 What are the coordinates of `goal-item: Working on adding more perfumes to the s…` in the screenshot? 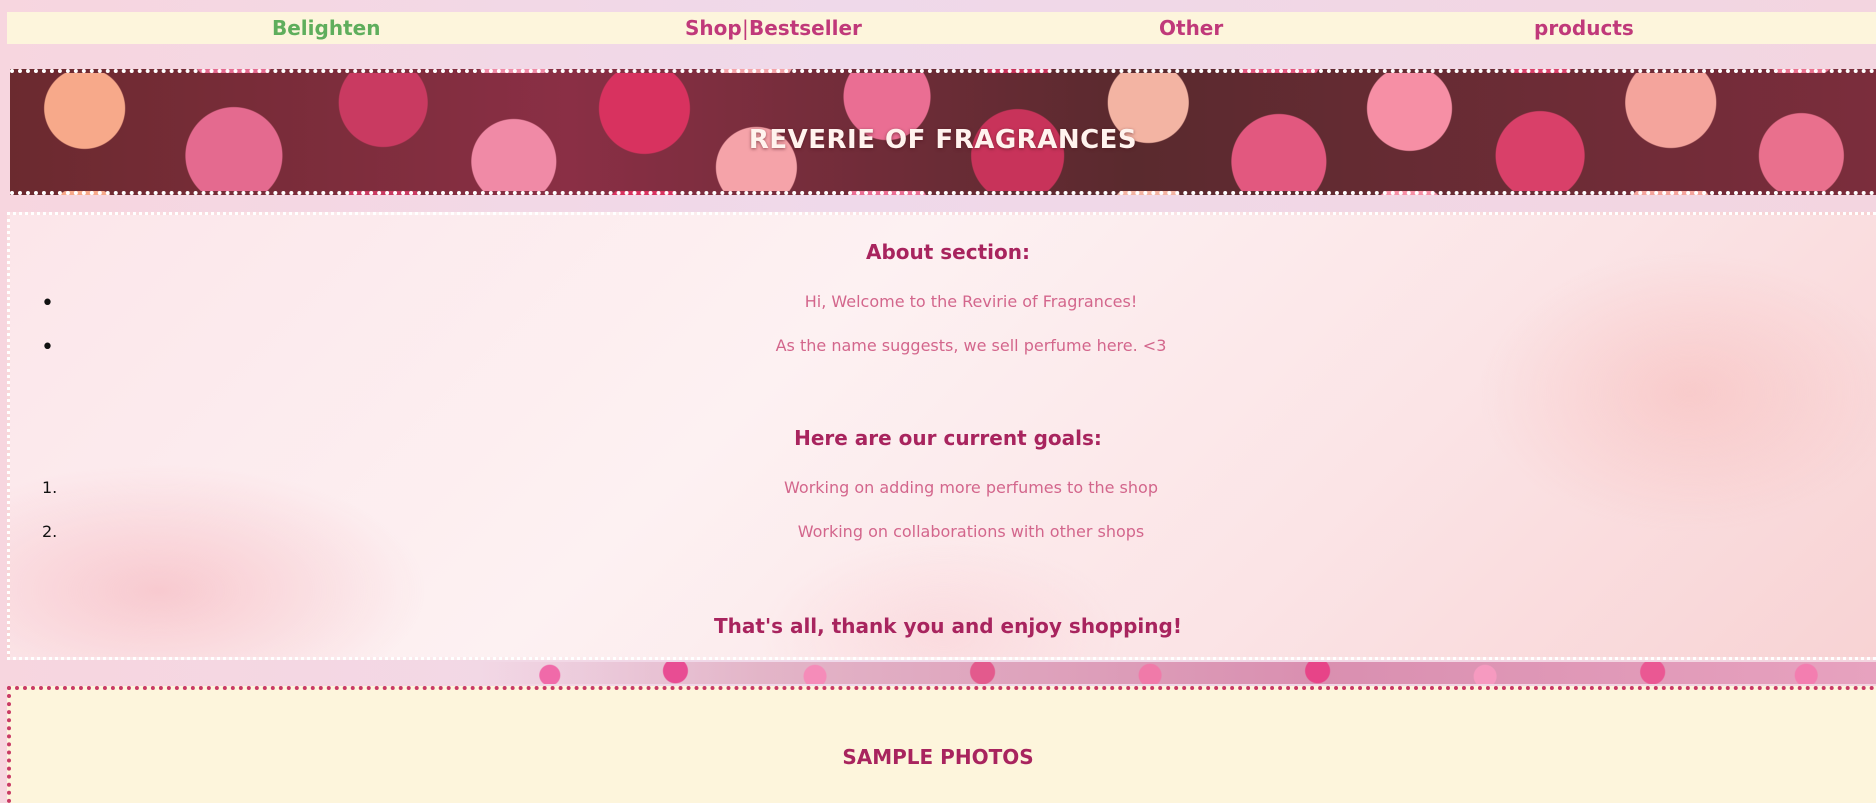 It's located at (971, 487).